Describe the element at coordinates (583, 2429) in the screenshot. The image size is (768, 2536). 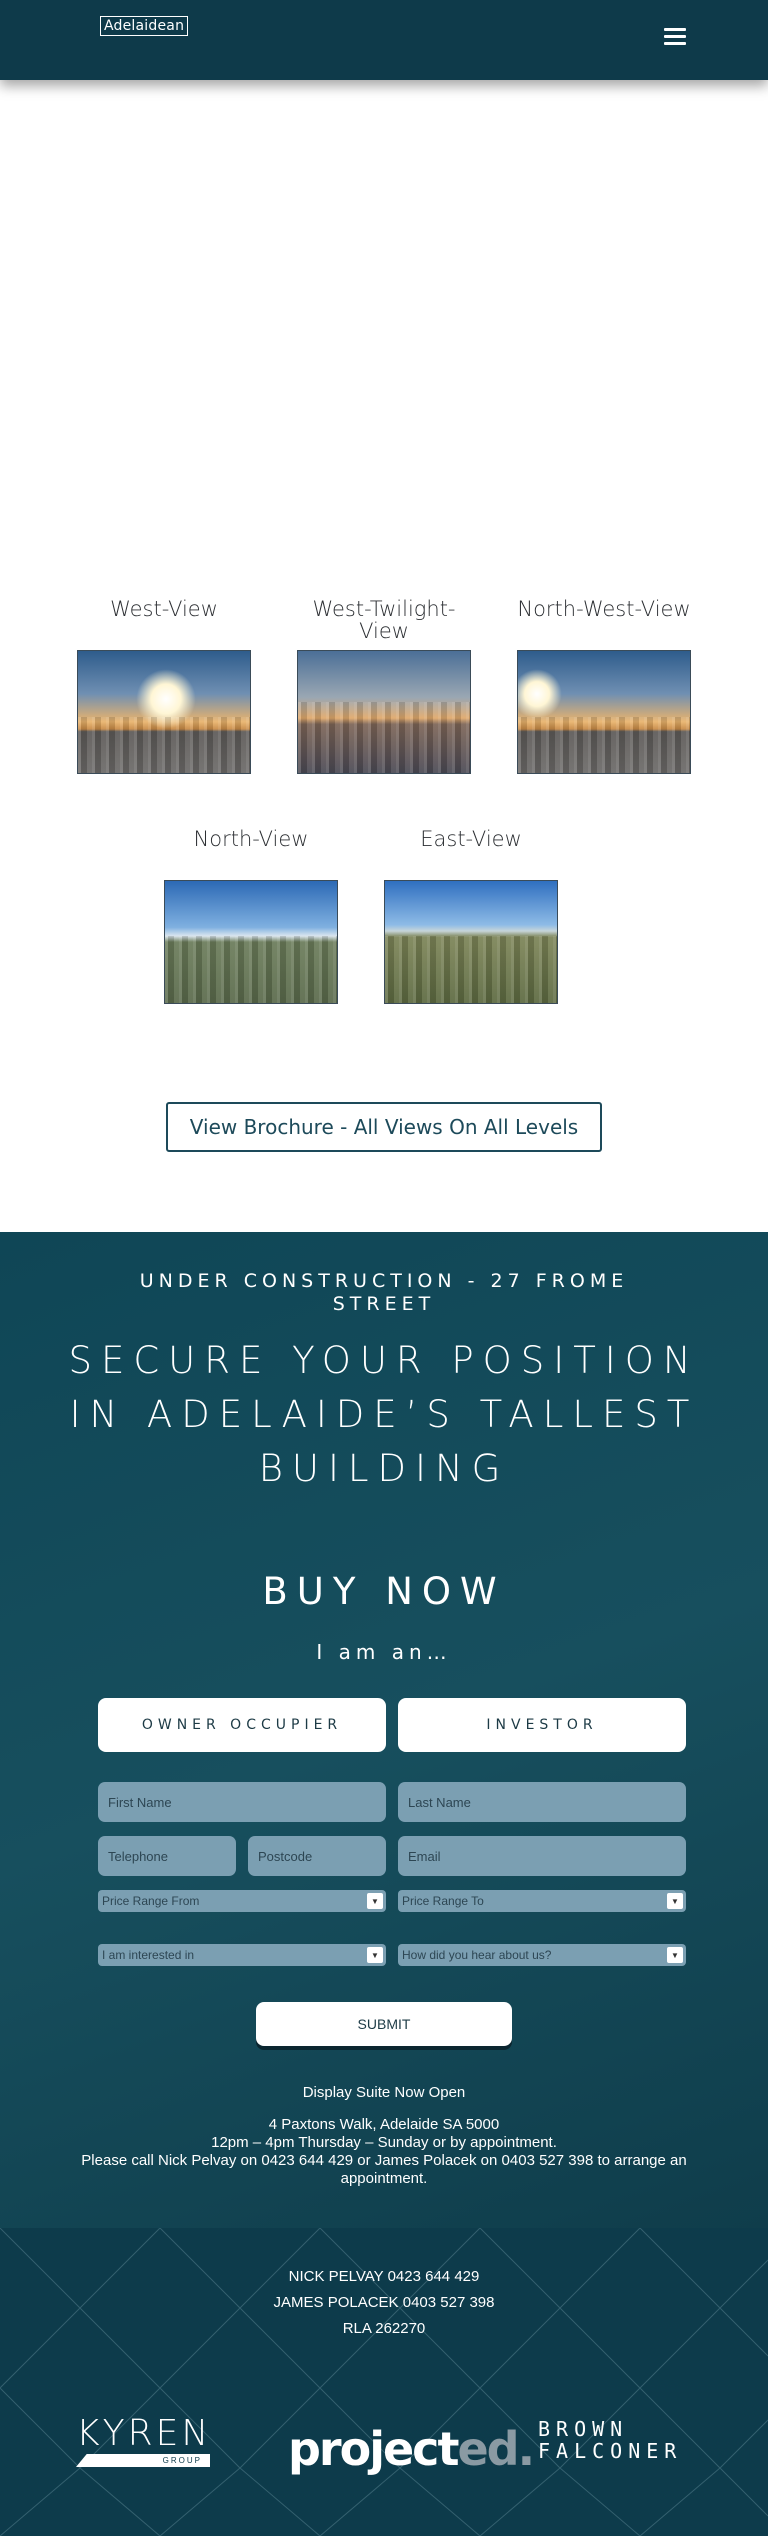
I see `brown-falconer-line1: BROWN` at that location.